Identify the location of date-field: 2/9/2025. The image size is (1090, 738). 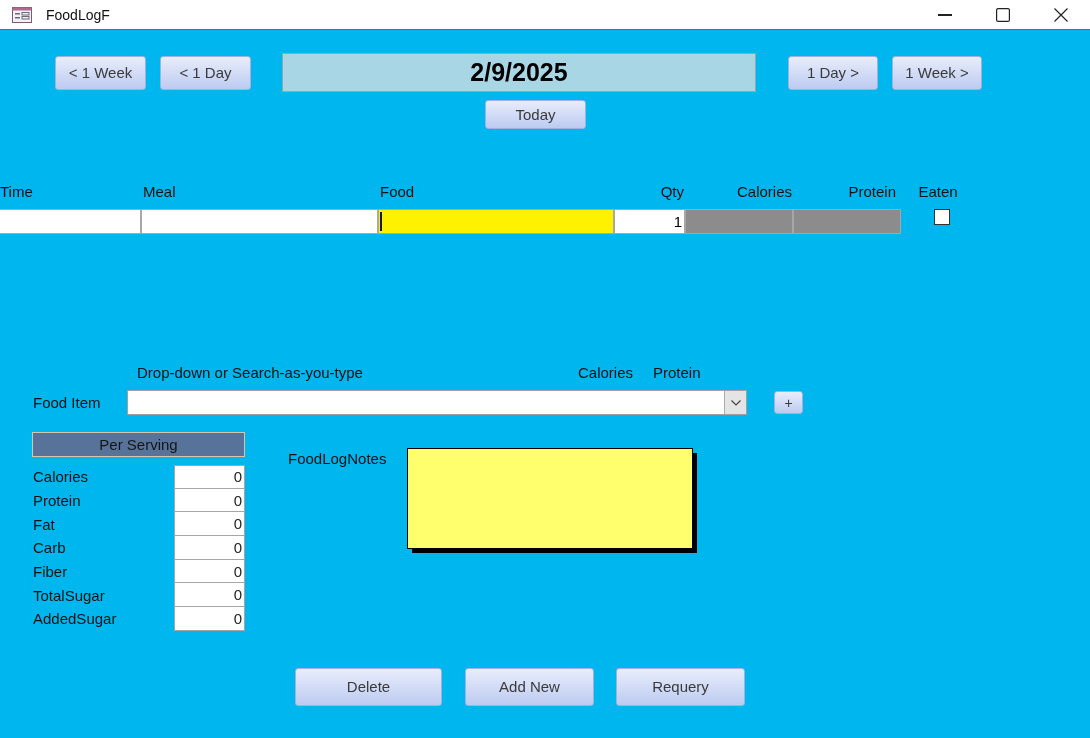
(519, 72).